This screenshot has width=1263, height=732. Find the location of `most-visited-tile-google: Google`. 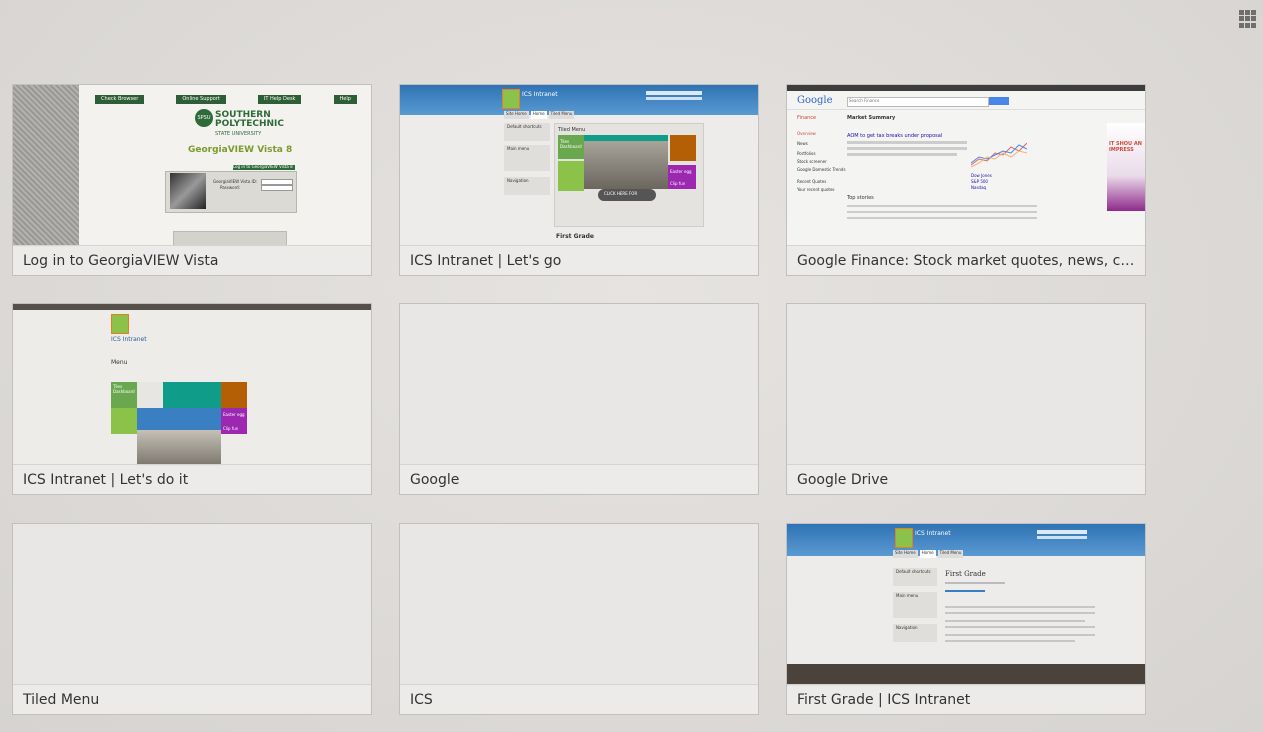

most-visited-tile-google: Google is located at coordinates (579, 399).